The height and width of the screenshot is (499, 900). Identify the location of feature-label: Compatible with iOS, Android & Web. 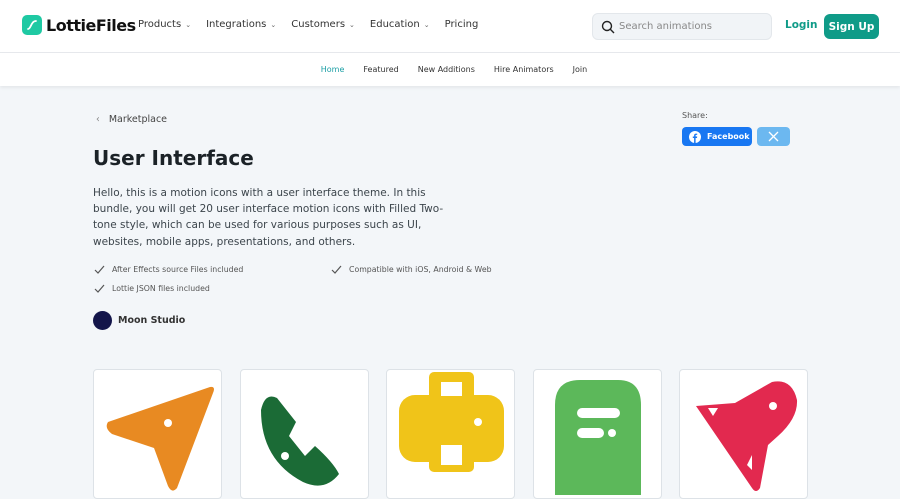
(420, 269).